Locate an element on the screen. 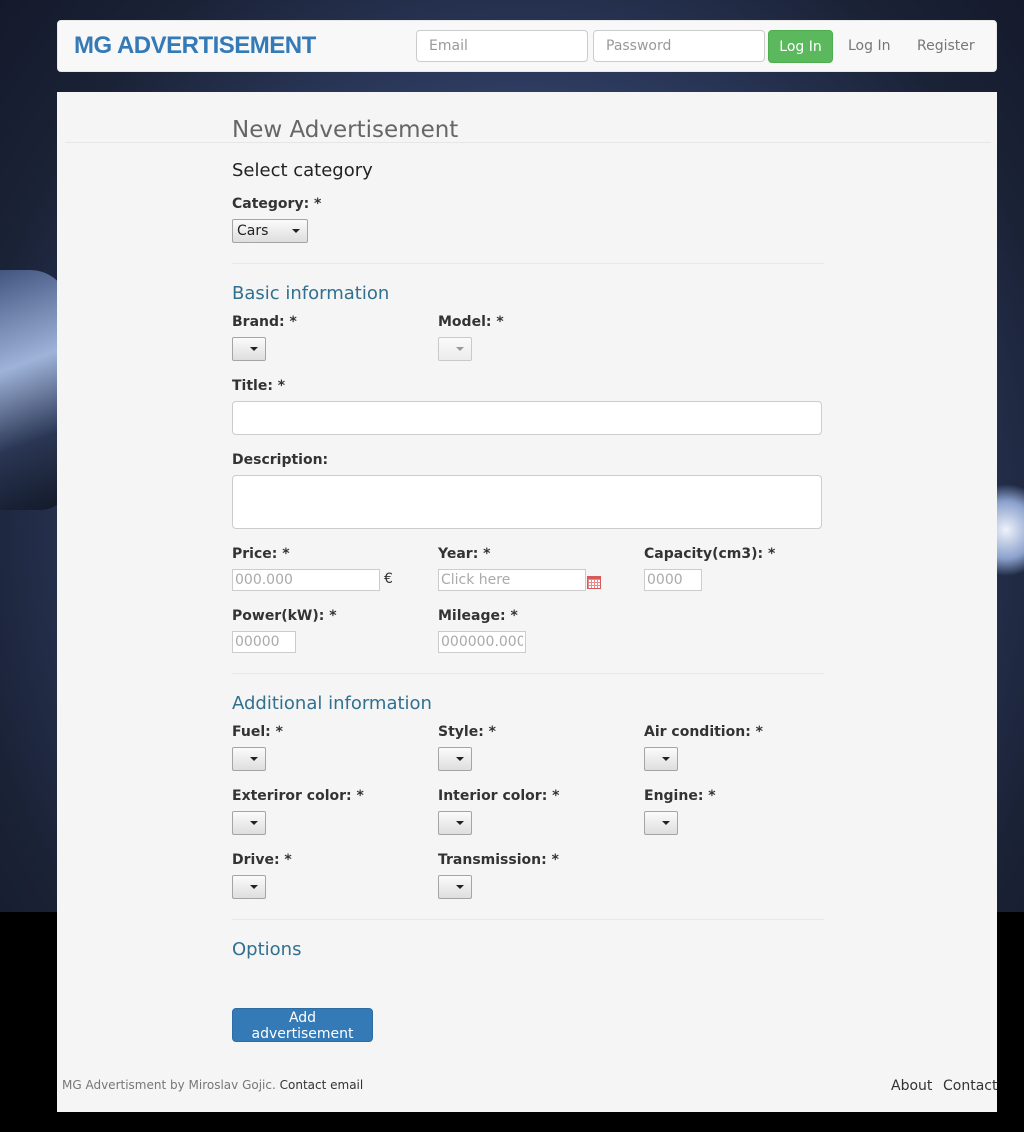  contact-email-link: Contact email is located at coordinates (322, 1085).